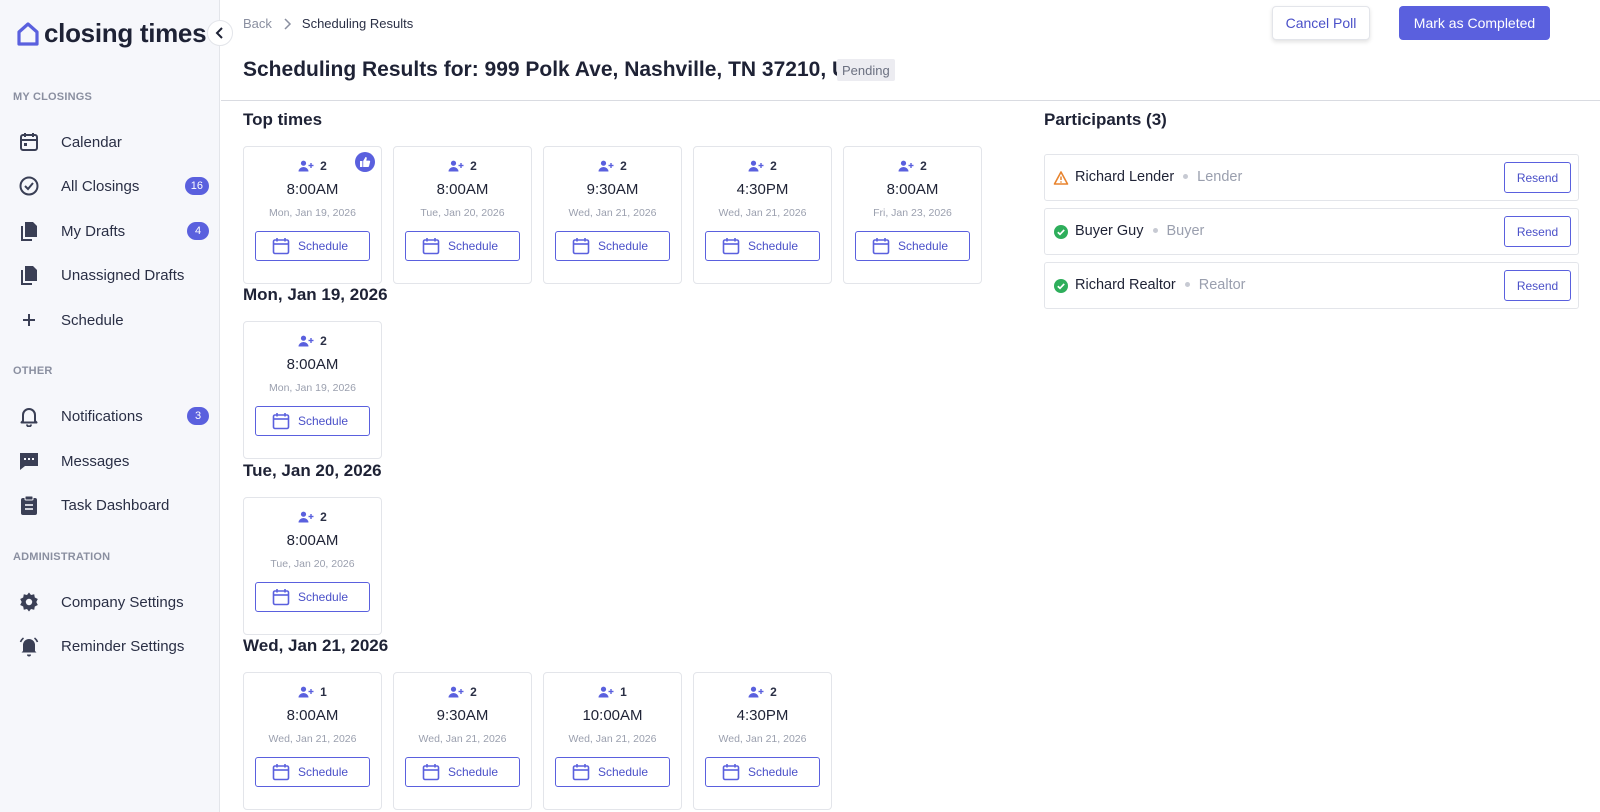  What do you see at coordinates (1321, 23) in the screenshot?
I see `cancel-poll-button: Cancel Poll` at bounding box center [1321, 23].